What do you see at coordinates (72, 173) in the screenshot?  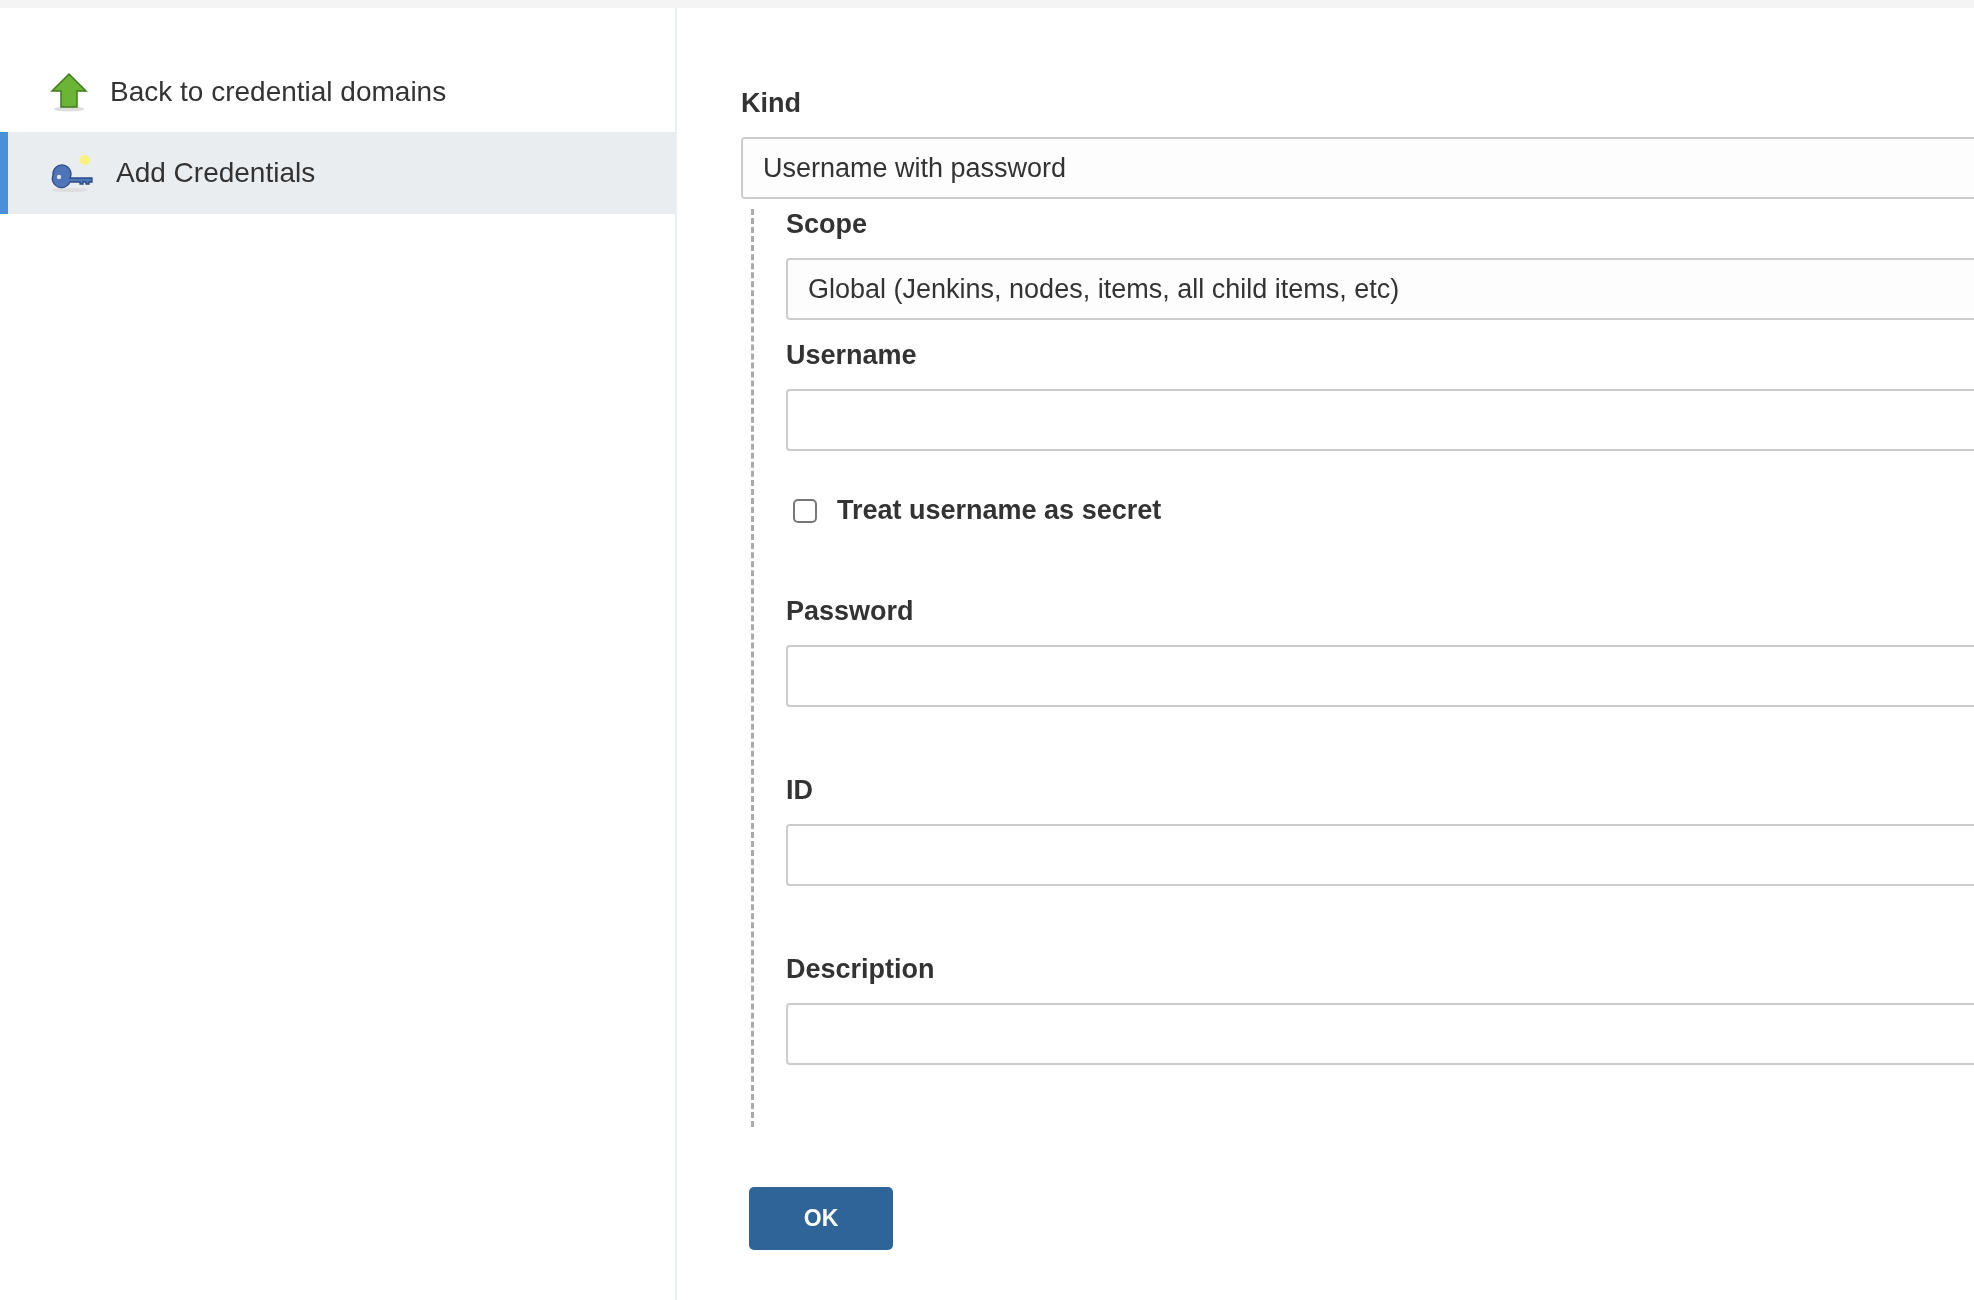 I see `key-icon` at bounding box center [72, 173].